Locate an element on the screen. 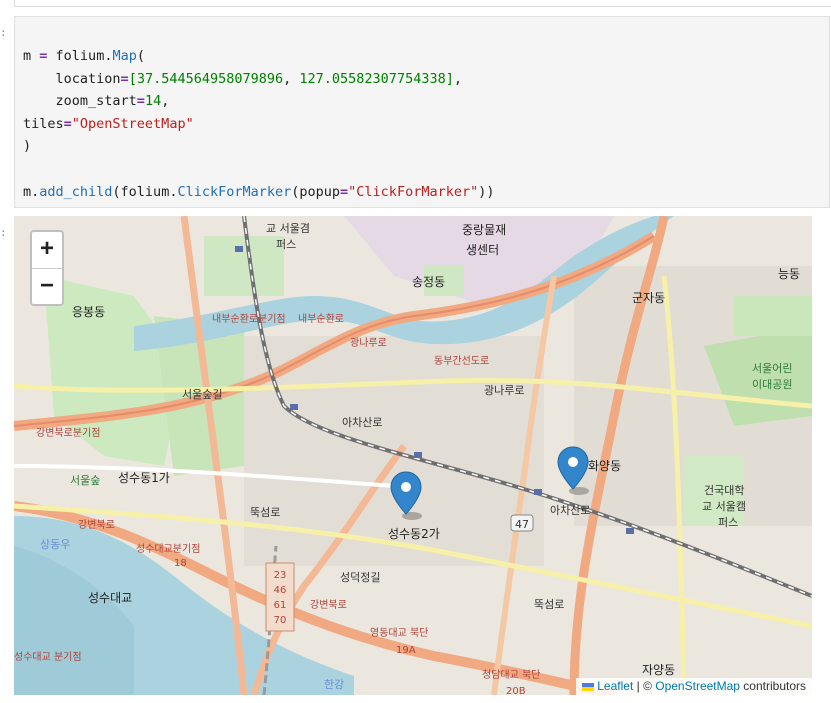  label-hwayang: 화양동 is located at coordinates (604, 466).